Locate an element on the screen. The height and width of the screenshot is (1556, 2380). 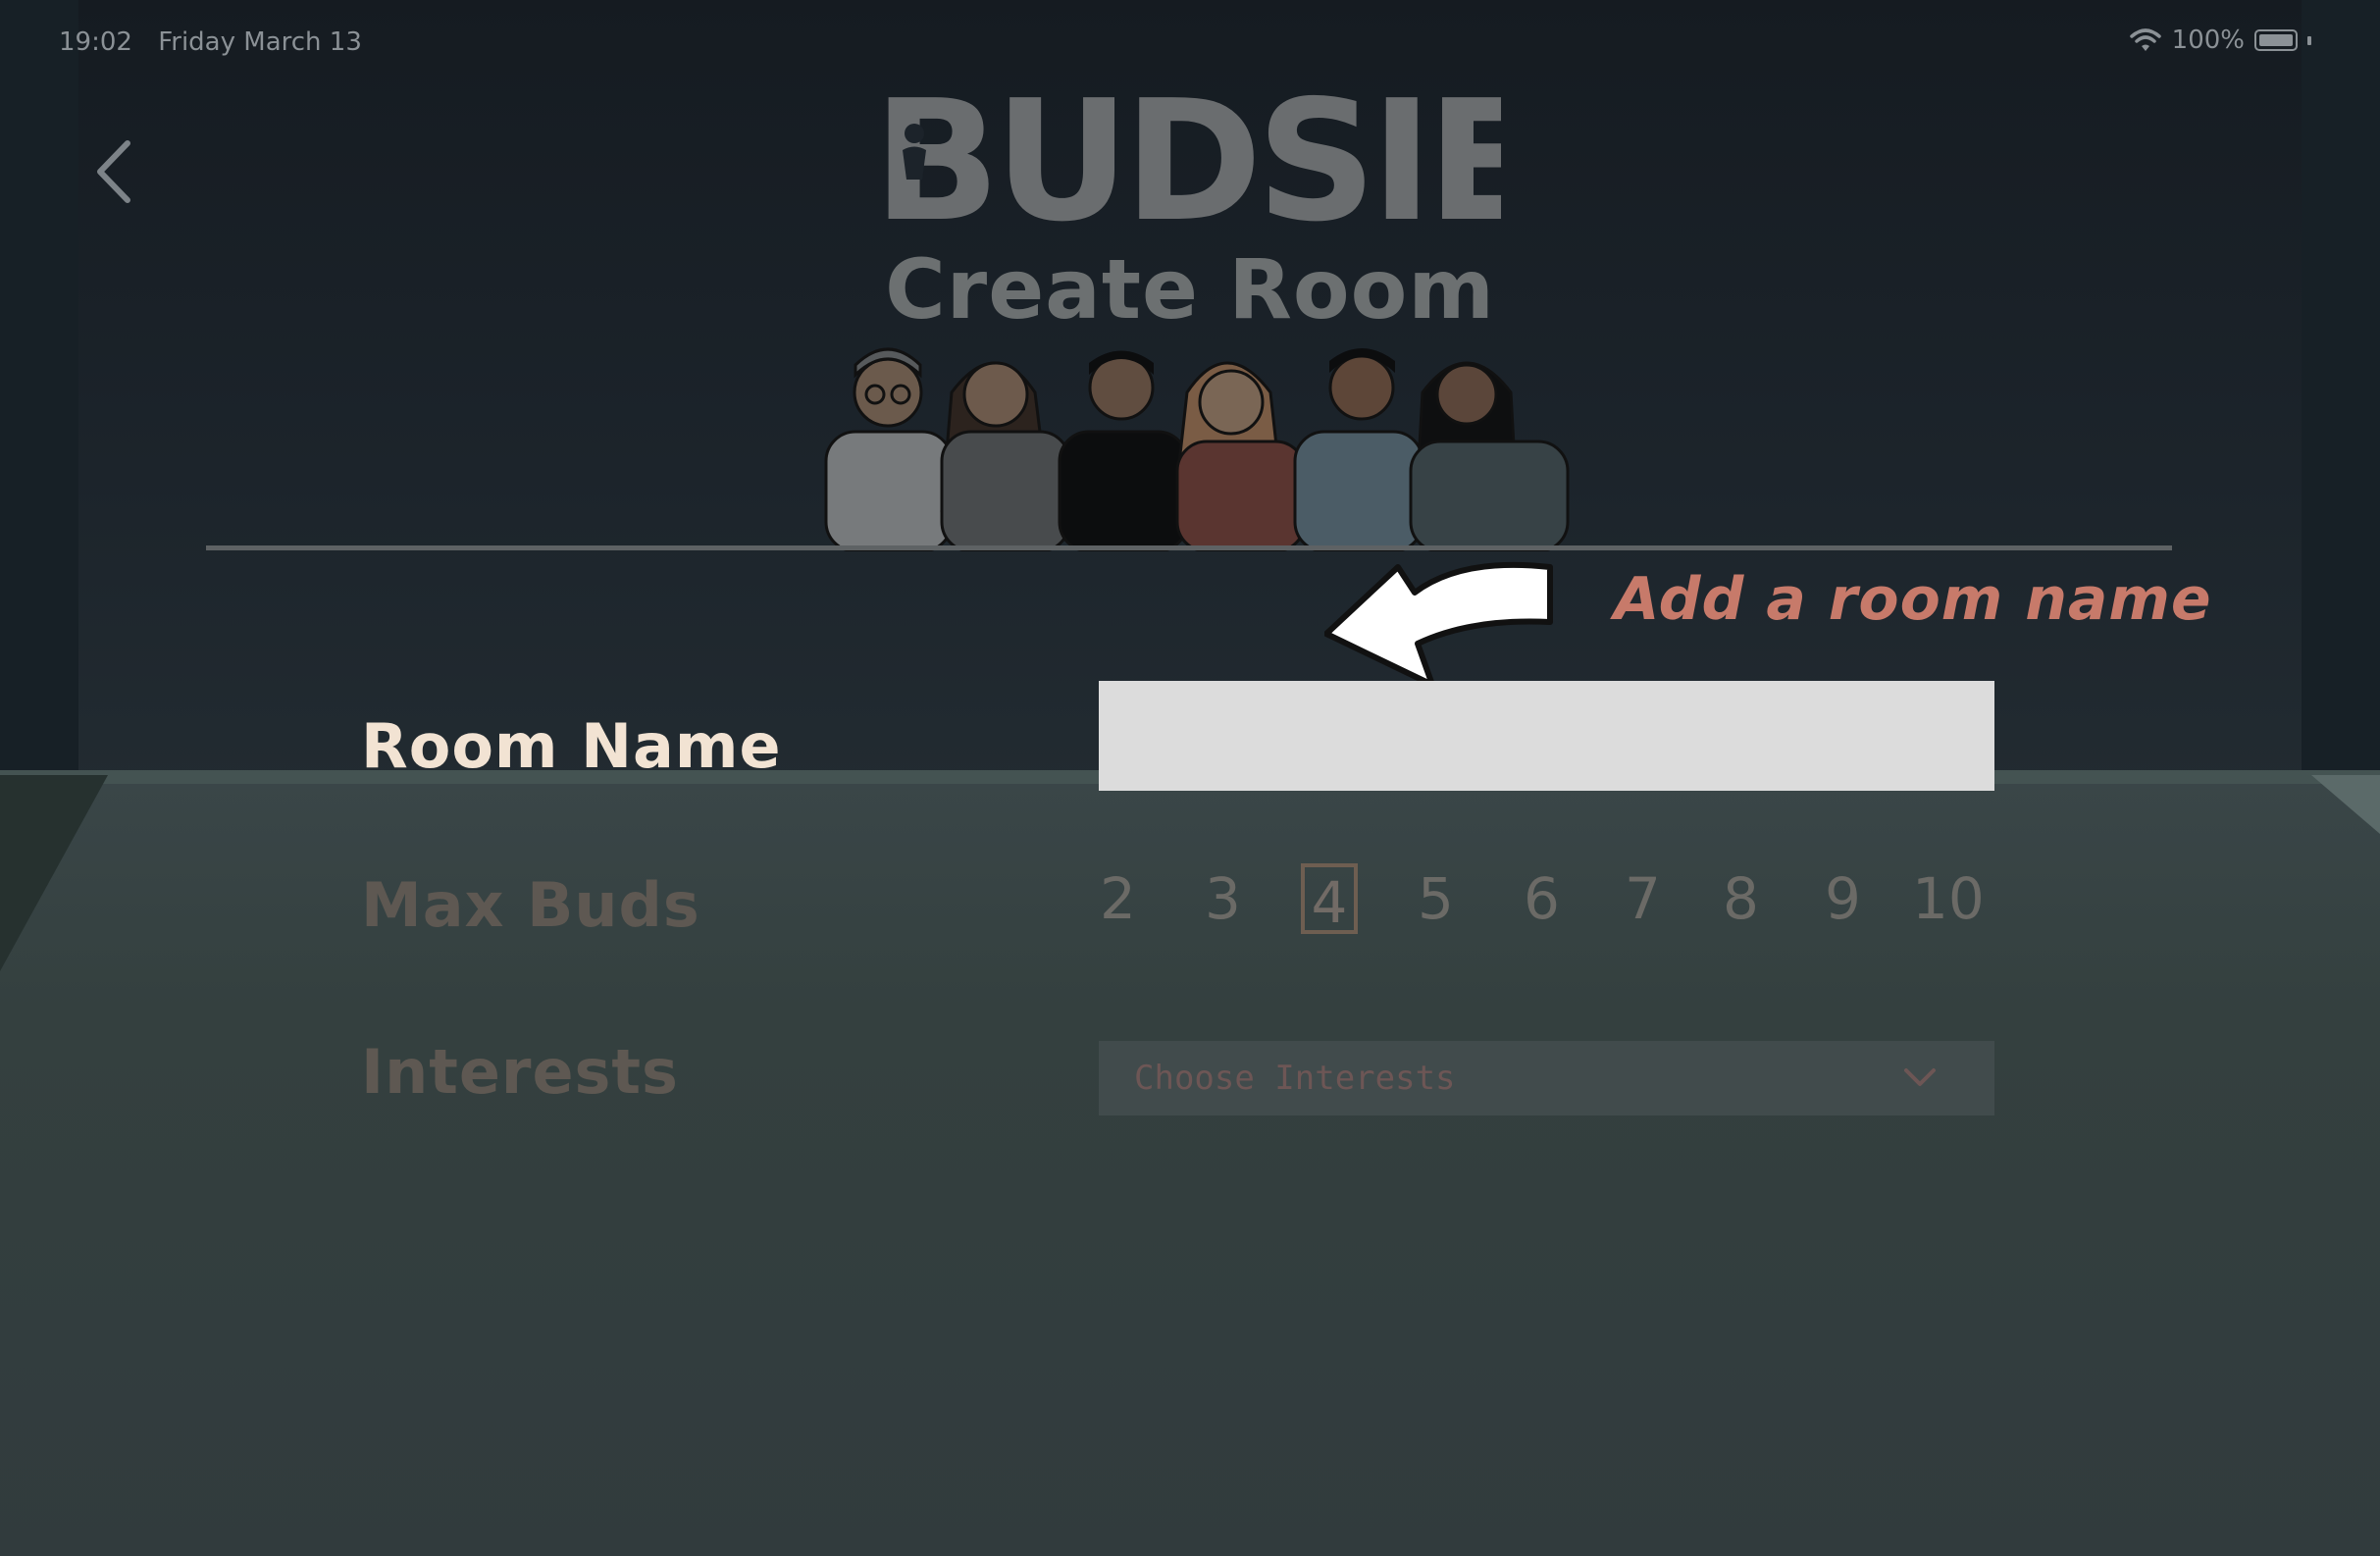
status-bar-left: 19:02 Friday March 13 is located at coordinates (219, 42).